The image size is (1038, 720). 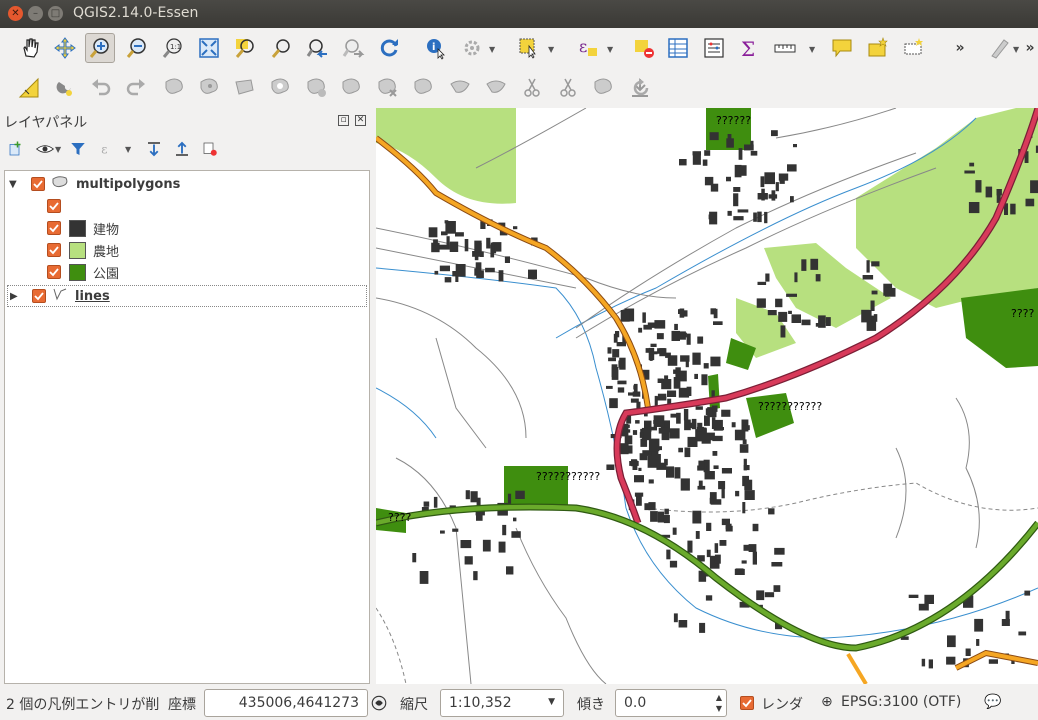 What do you see at coordinates (671, 703) in the screenshot?
I see `rotation-spinbox: 0.0 ▲ ▼` at bounding box center [671, 703].